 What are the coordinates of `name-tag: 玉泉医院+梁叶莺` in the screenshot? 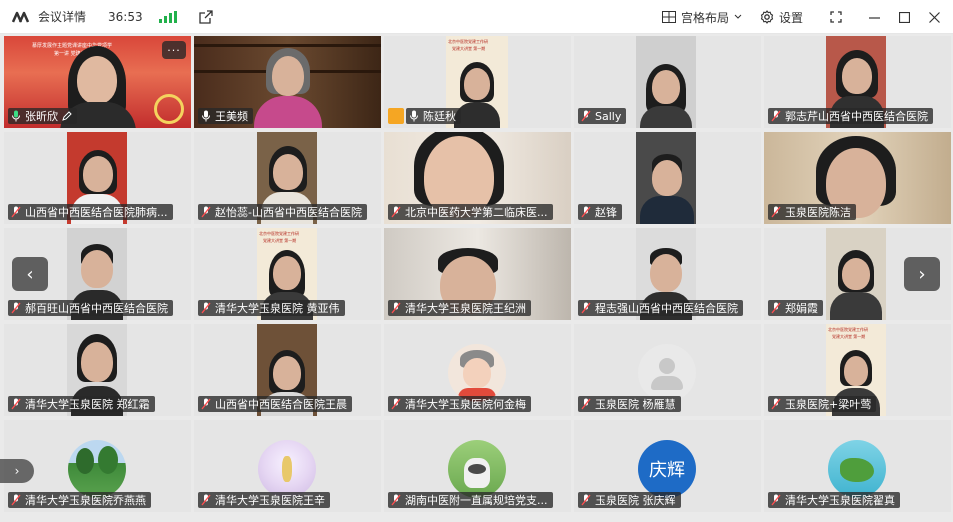 It's located at (822, 404).